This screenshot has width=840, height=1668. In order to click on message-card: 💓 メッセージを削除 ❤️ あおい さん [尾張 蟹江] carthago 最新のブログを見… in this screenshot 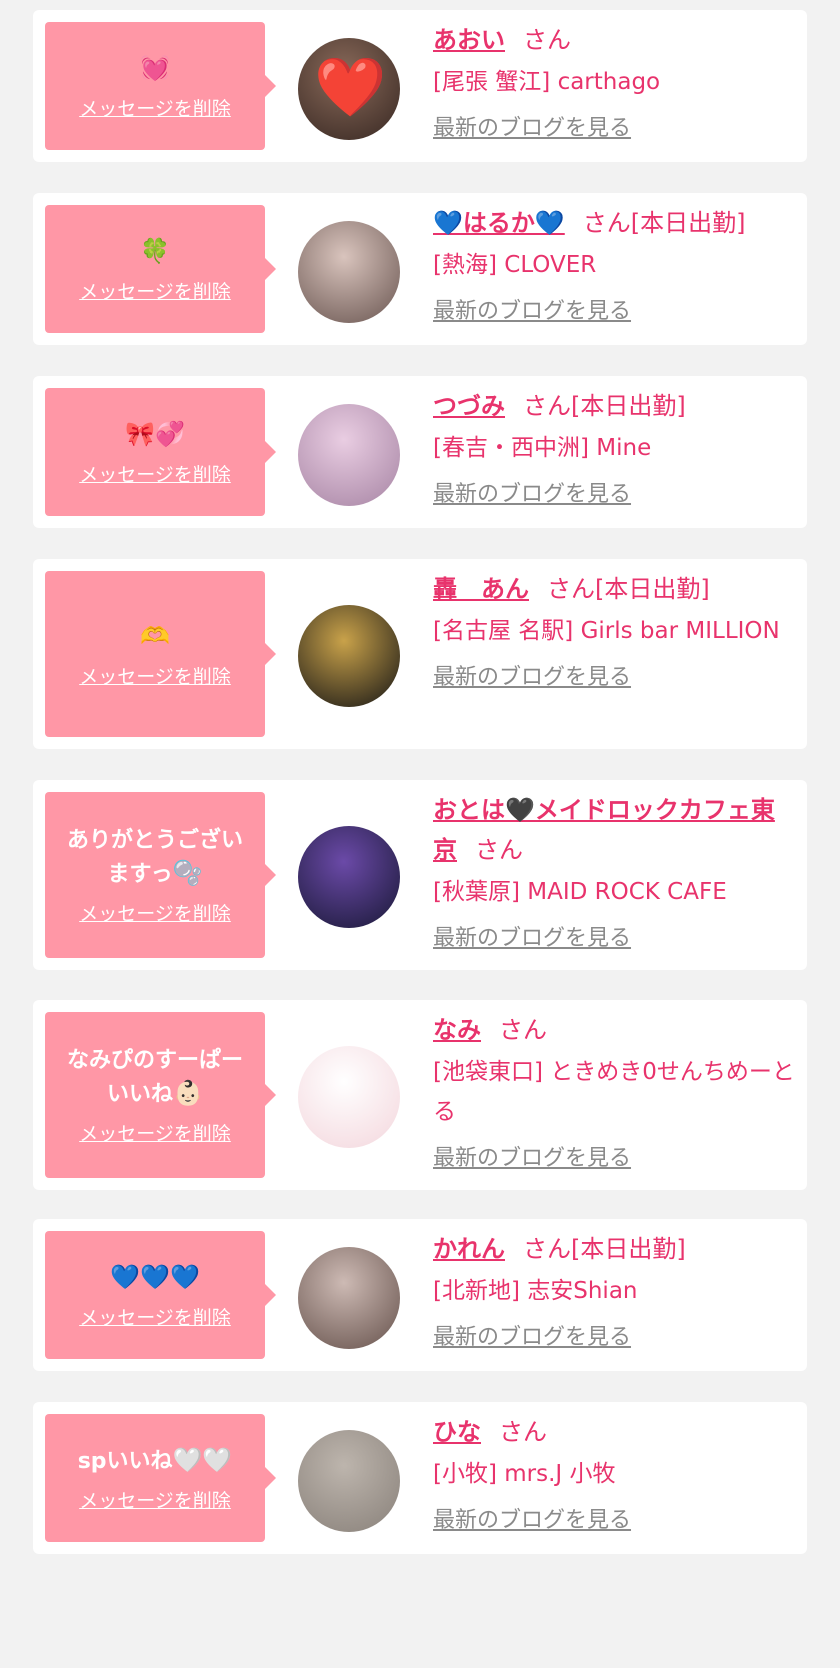, I will do `click(420, 86)`.